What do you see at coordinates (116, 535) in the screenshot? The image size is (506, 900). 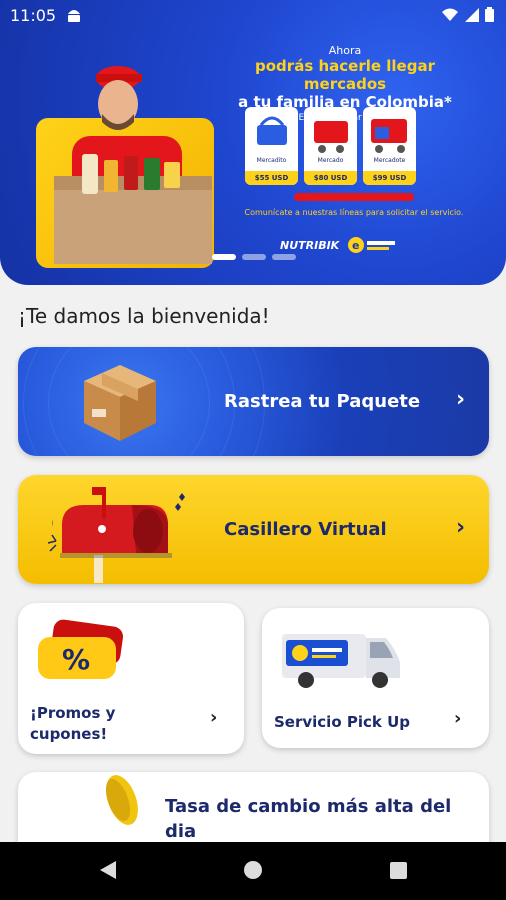 I see `mailbox-icon` at bounding box center [116, 535].